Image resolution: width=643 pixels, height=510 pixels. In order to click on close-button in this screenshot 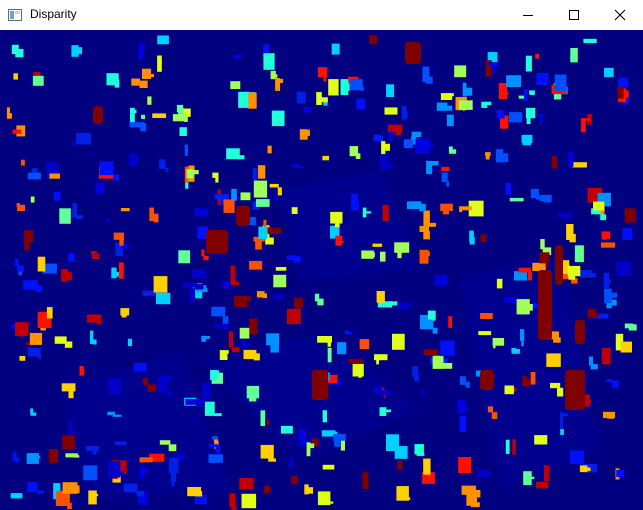, I will do `click(620, 15)`.